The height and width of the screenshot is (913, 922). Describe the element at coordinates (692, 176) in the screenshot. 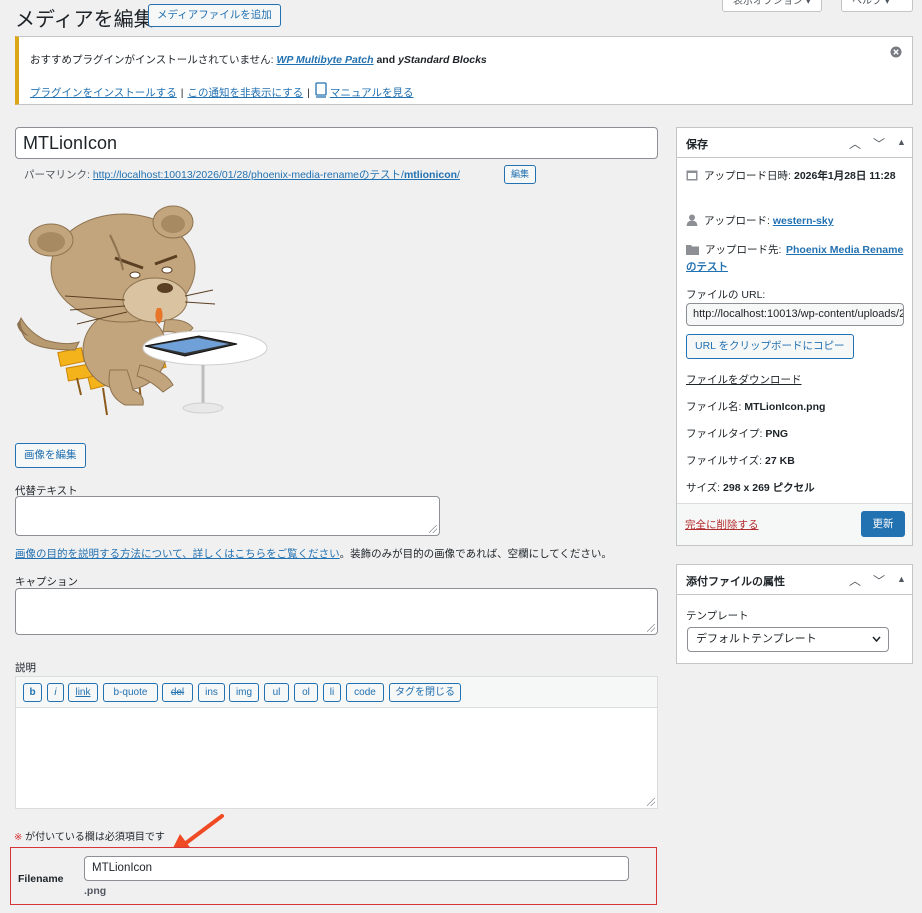

I see `calendar-icon` at that location.